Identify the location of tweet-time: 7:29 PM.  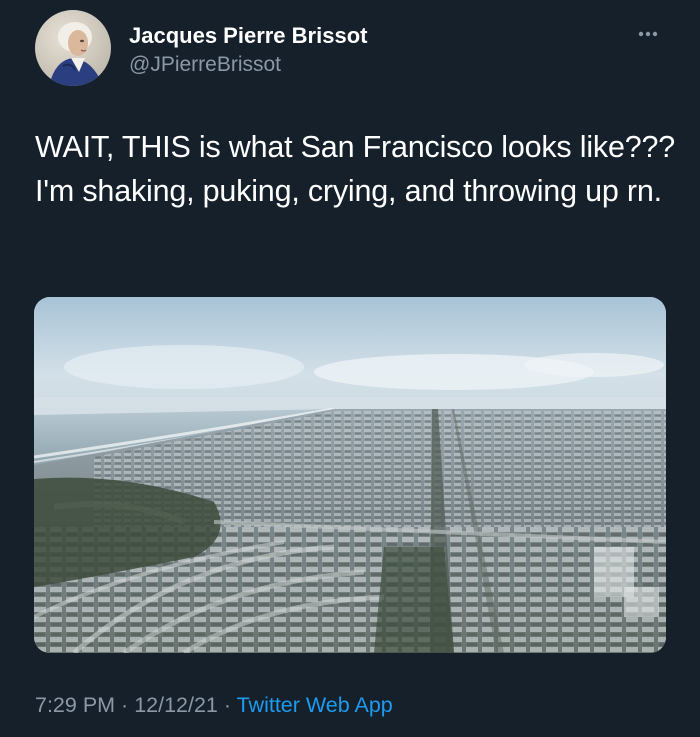
(75, 705).